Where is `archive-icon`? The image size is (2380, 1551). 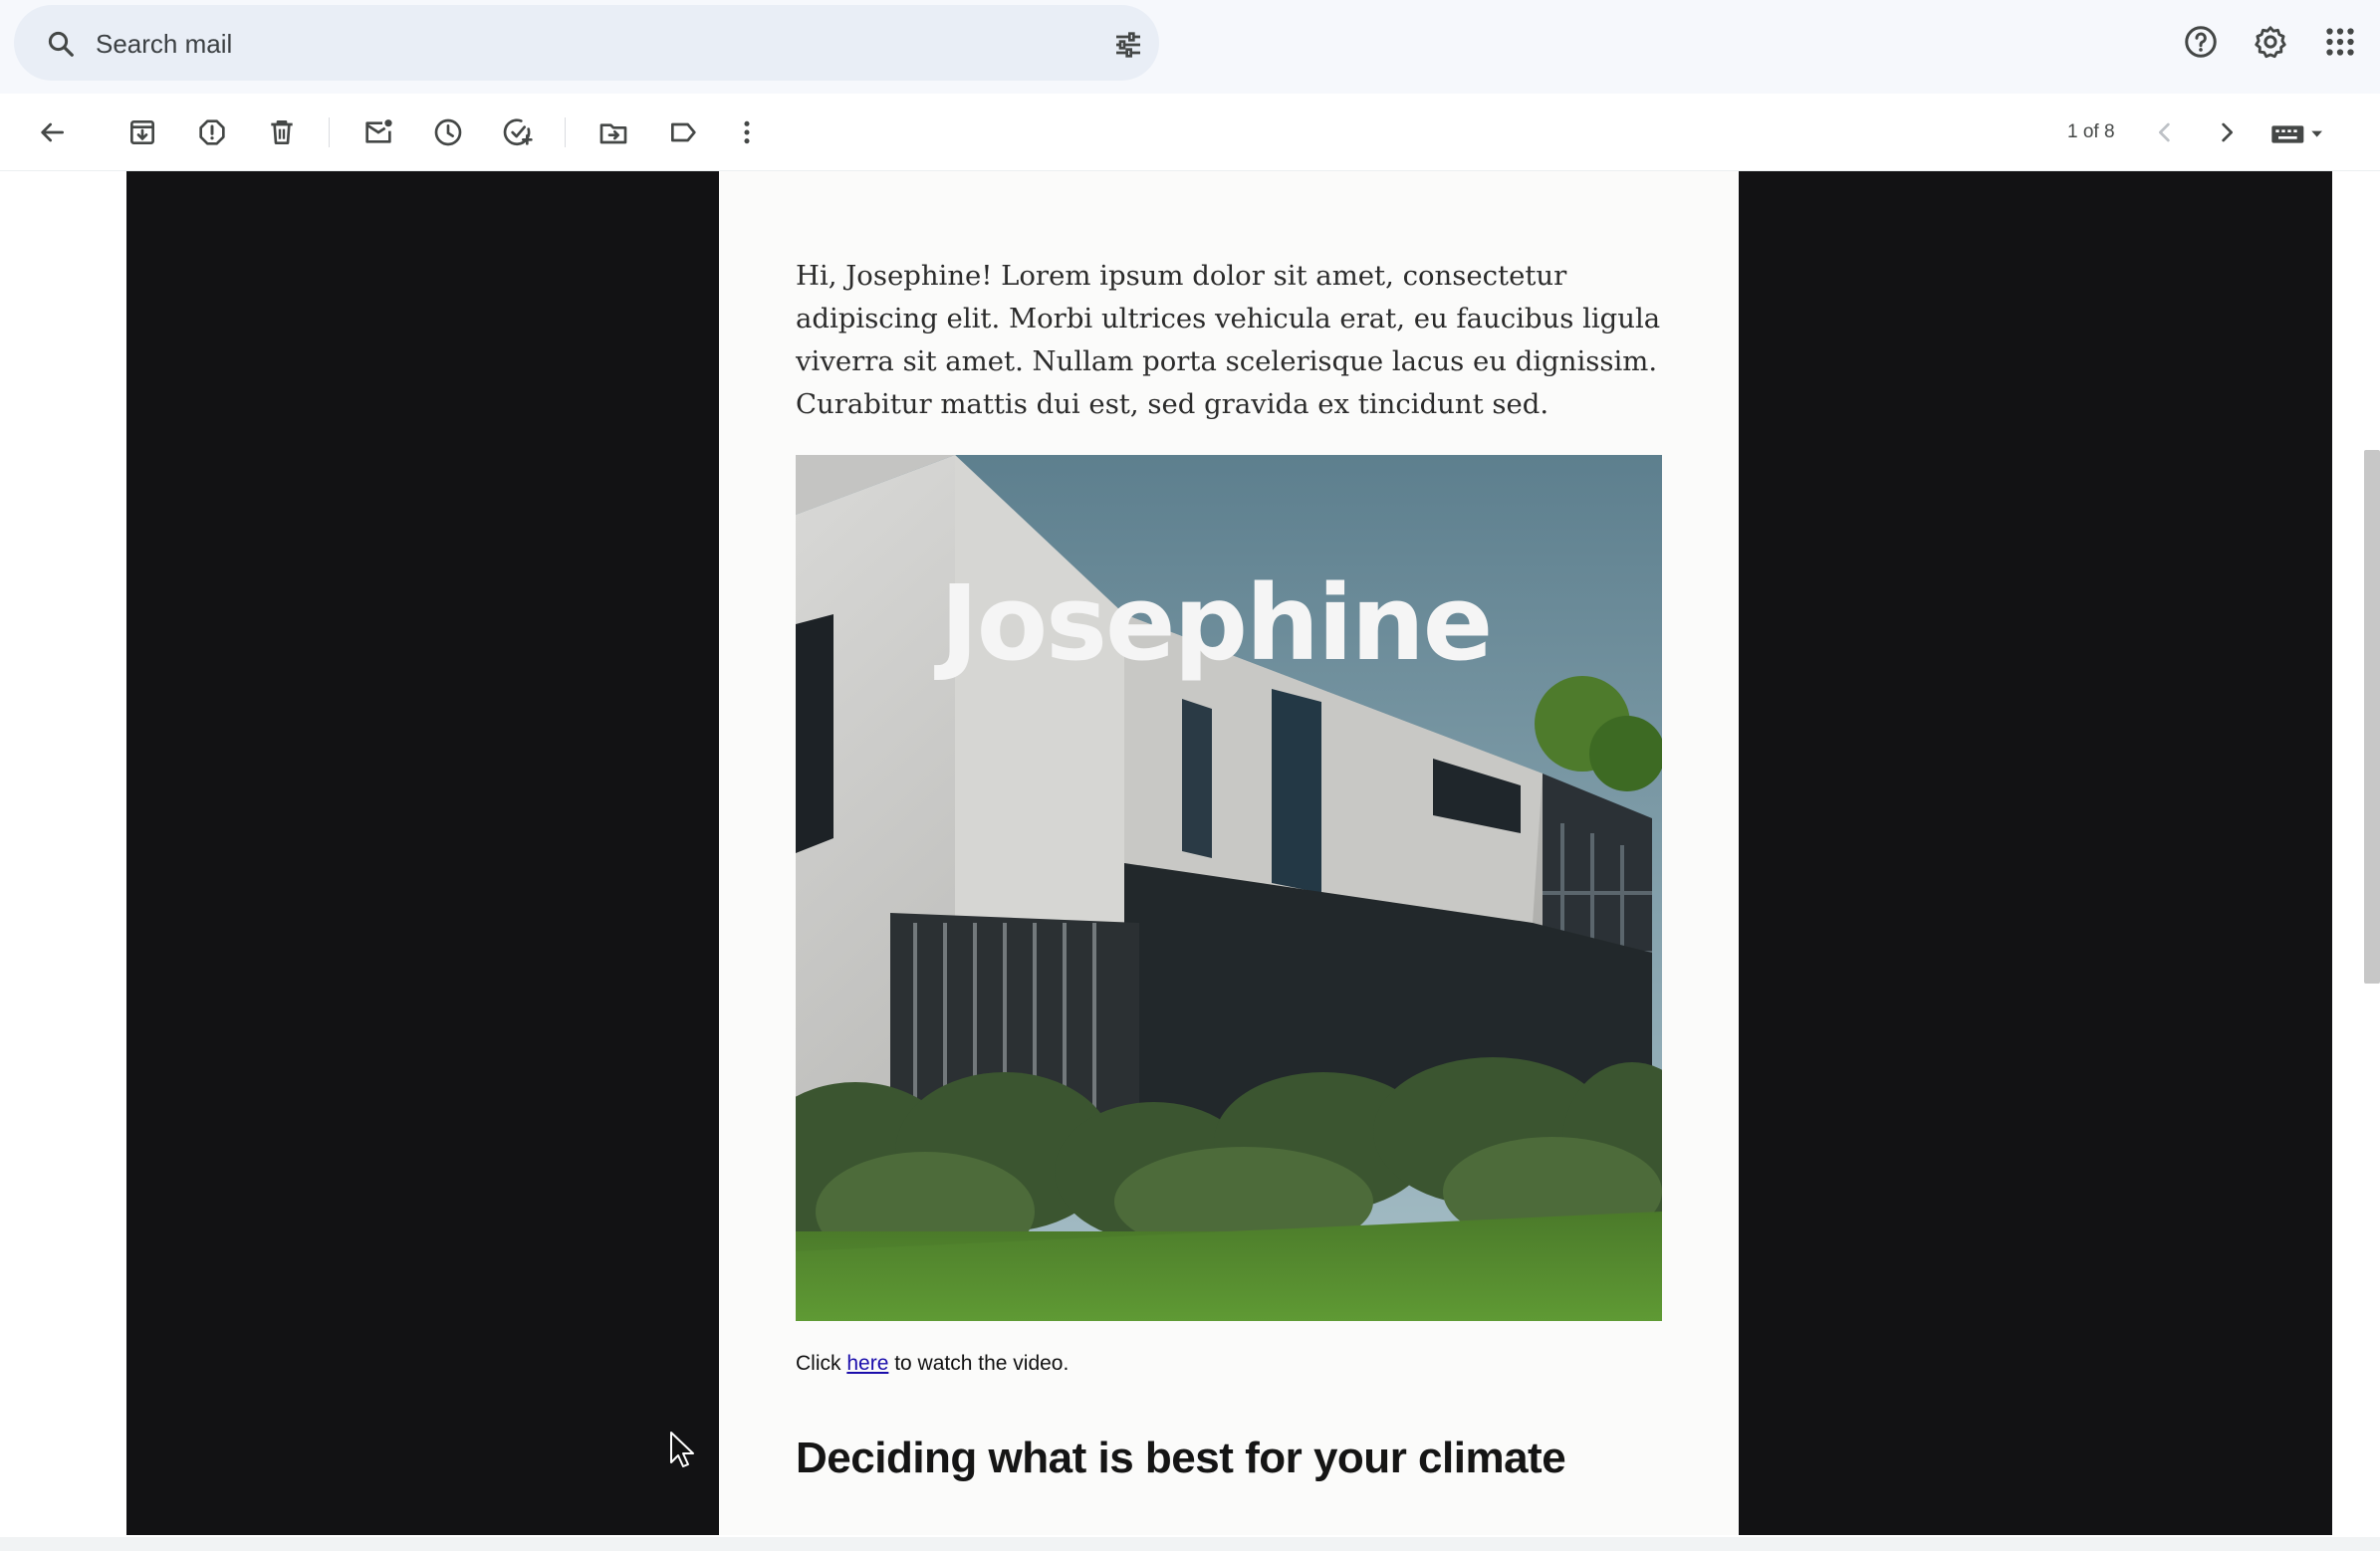 archive-icon is located at coordinates (142, 132).